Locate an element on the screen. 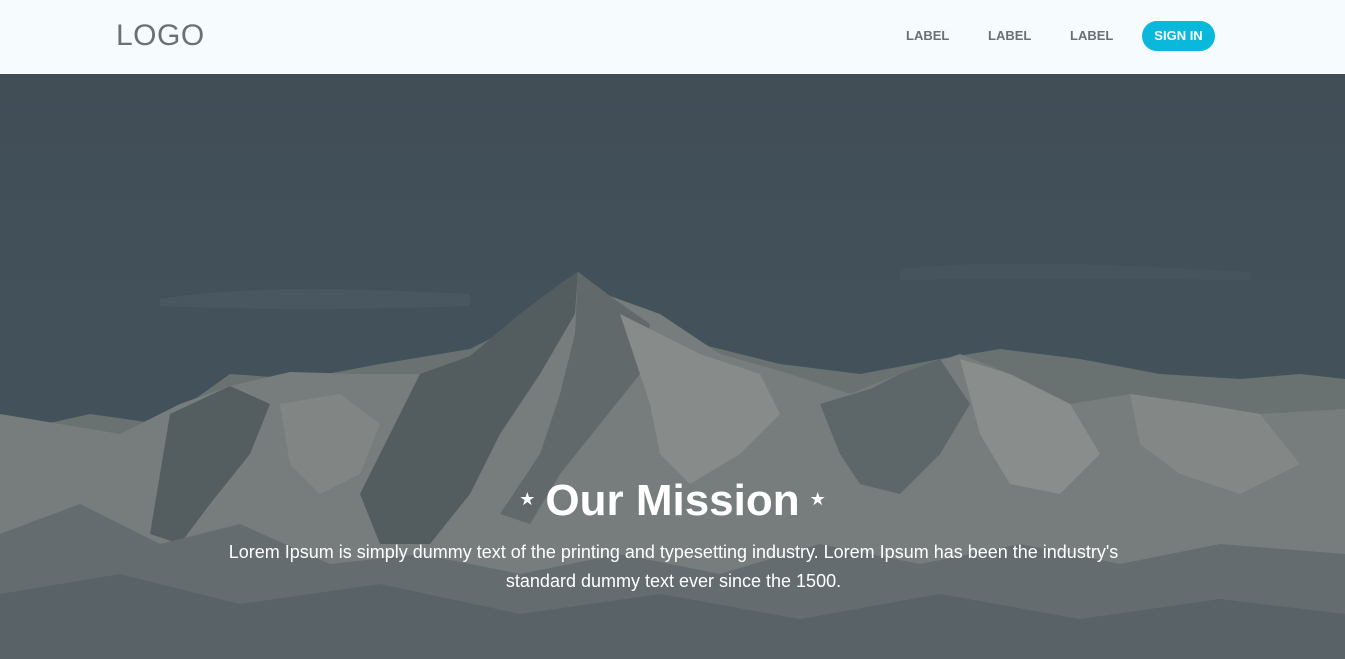 This screenshot has height=659, width=1345. sign-in-button: SIGN IN is located at coordinates (1178, 36).